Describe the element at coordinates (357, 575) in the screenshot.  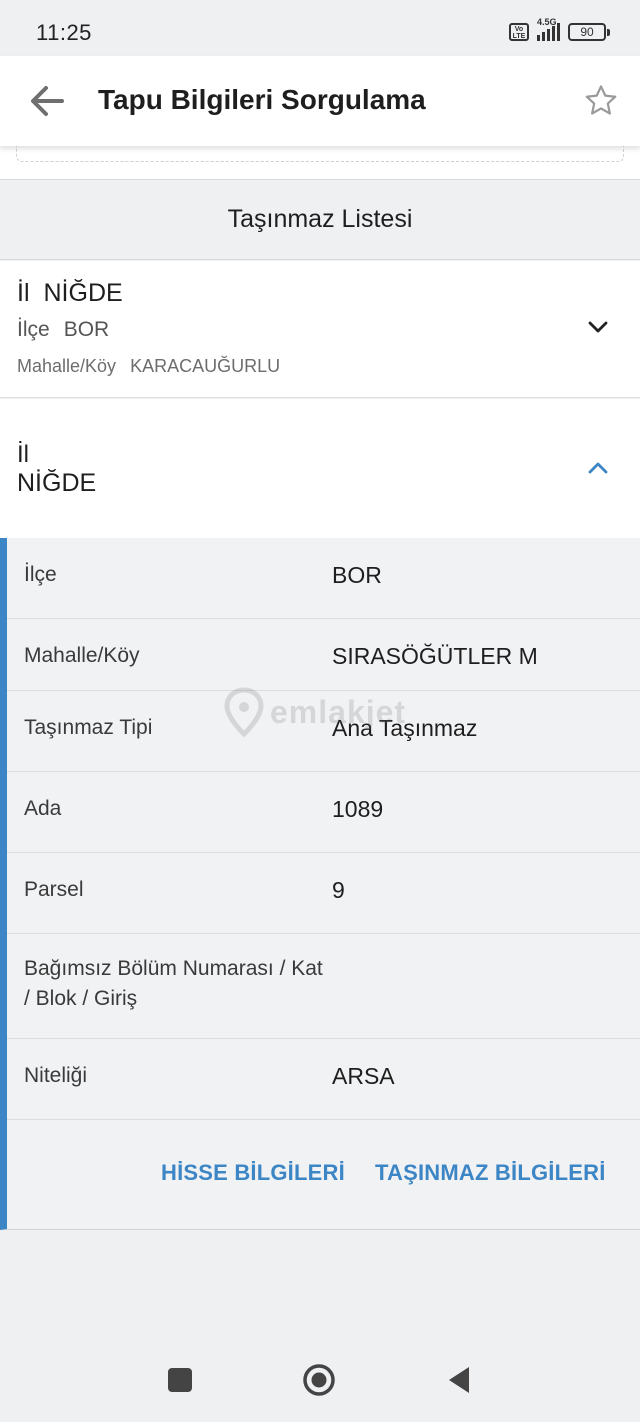
I see `detail-value: BOR` at that location.